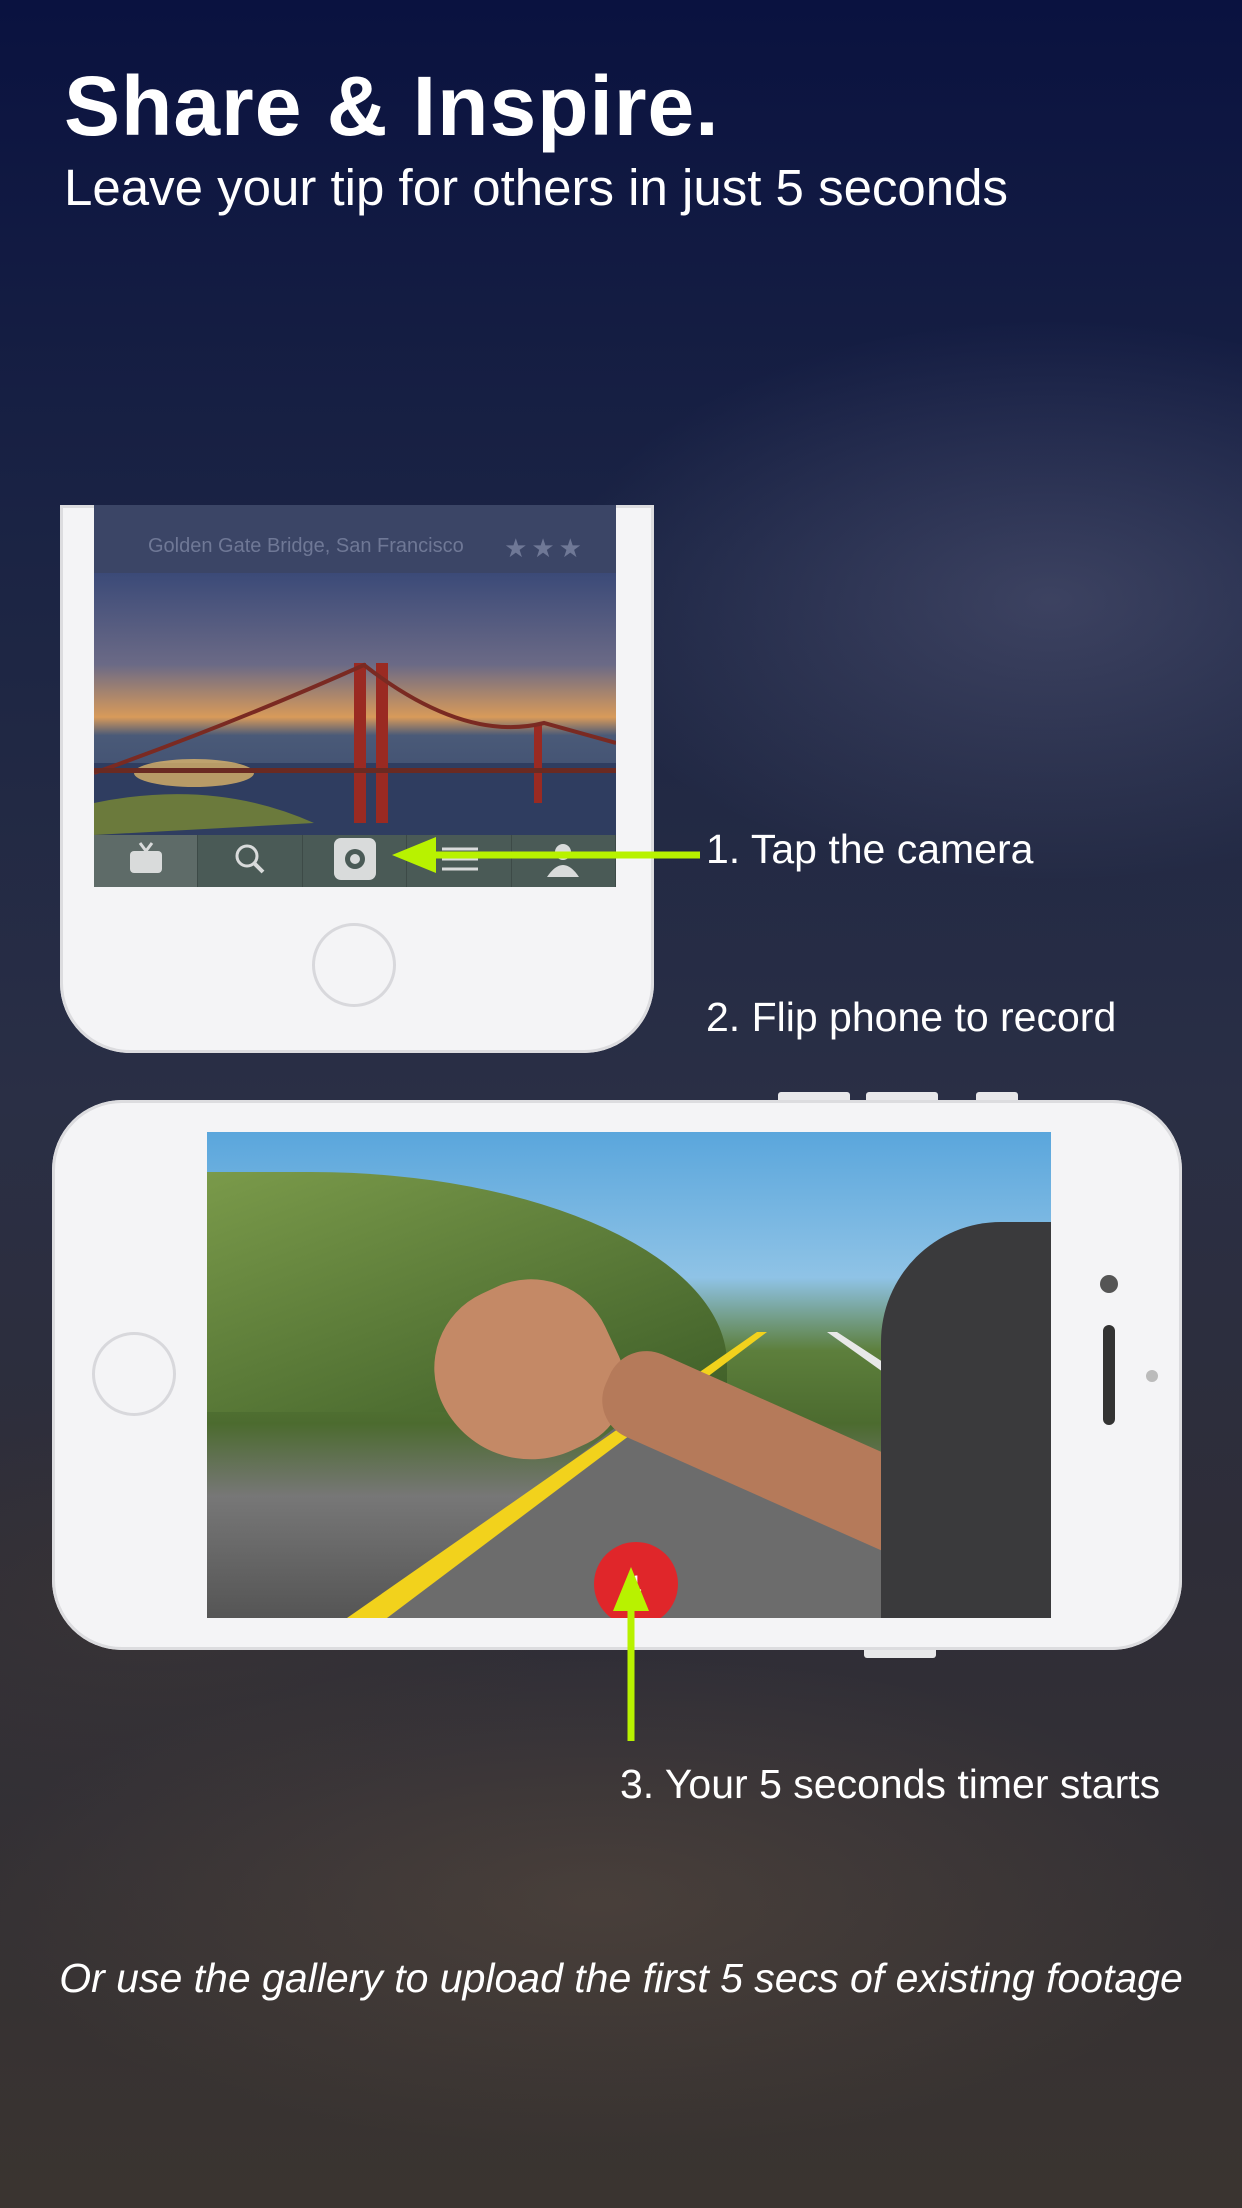 The height and width of the screenshot is (2208, 1242). I want to click on arrow-to-camera, so click(546, 855).